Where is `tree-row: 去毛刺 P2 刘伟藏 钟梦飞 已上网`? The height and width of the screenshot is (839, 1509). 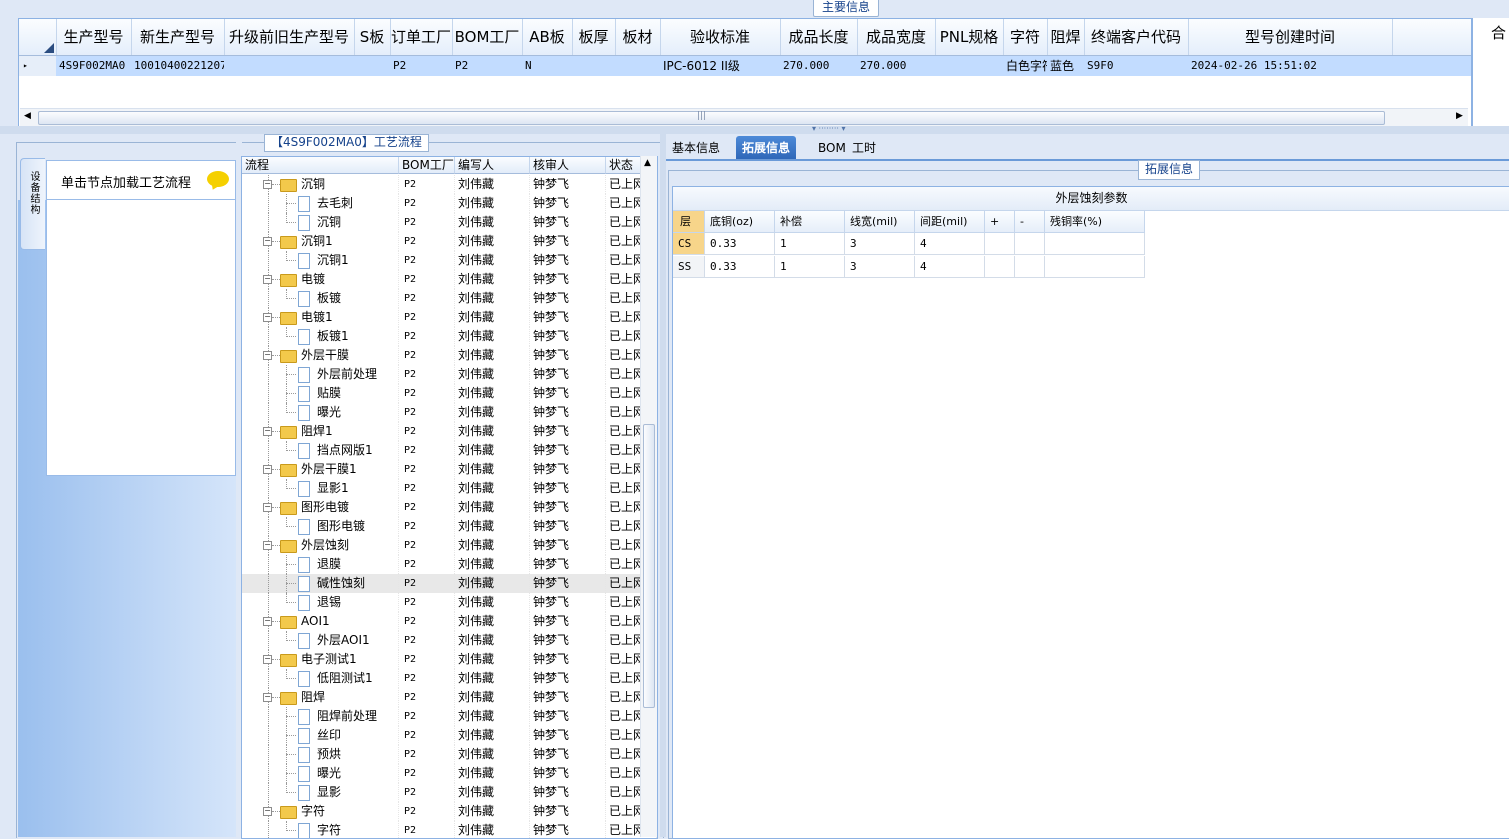
tree-row: 去毛刺 P2 刘伟藏 钟梦飞 已上网 is located at coordinates (449, 203).